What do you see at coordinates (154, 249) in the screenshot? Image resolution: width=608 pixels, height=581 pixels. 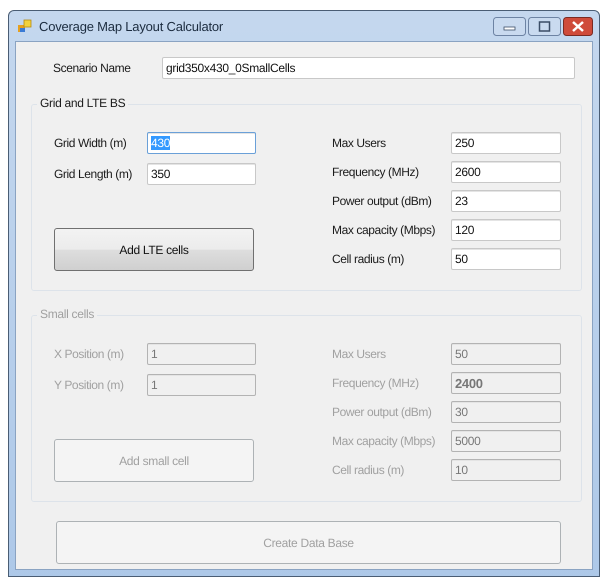 I see `action-button: Add LTE cells` at bounding box center [154, 249].